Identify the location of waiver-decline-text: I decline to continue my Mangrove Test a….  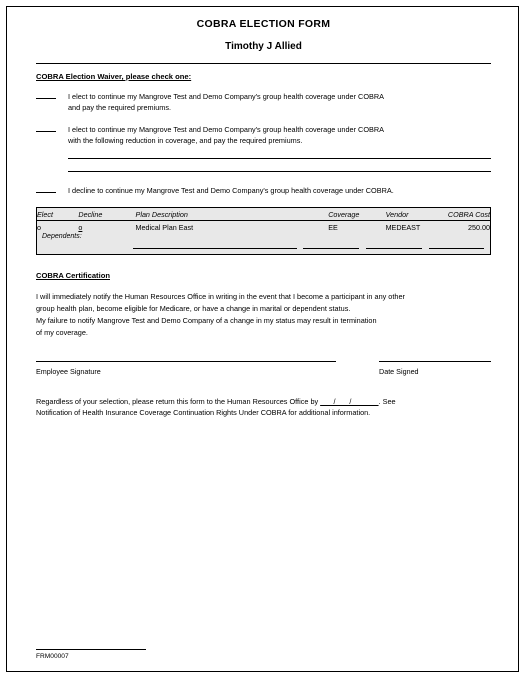
(231, 190).